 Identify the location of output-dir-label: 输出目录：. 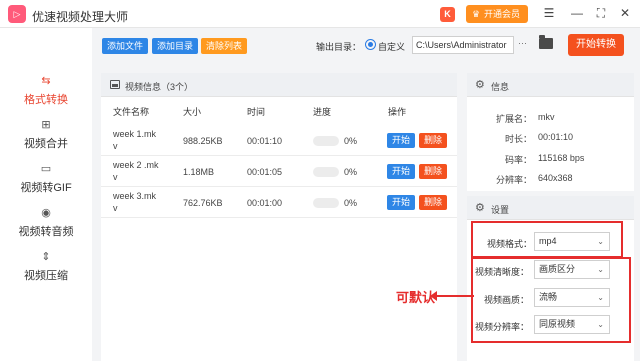
(339, 47).